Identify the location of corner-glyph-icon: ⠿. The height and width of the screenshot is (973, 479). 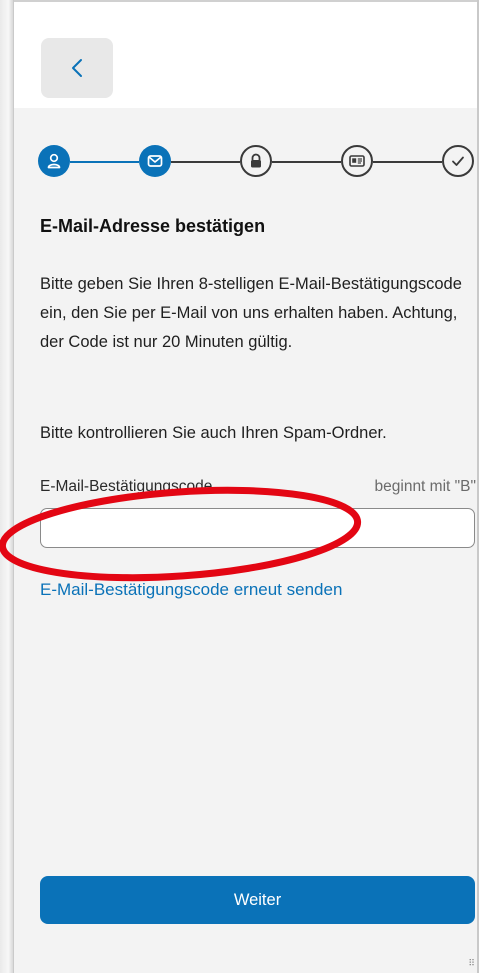
(471, 963).